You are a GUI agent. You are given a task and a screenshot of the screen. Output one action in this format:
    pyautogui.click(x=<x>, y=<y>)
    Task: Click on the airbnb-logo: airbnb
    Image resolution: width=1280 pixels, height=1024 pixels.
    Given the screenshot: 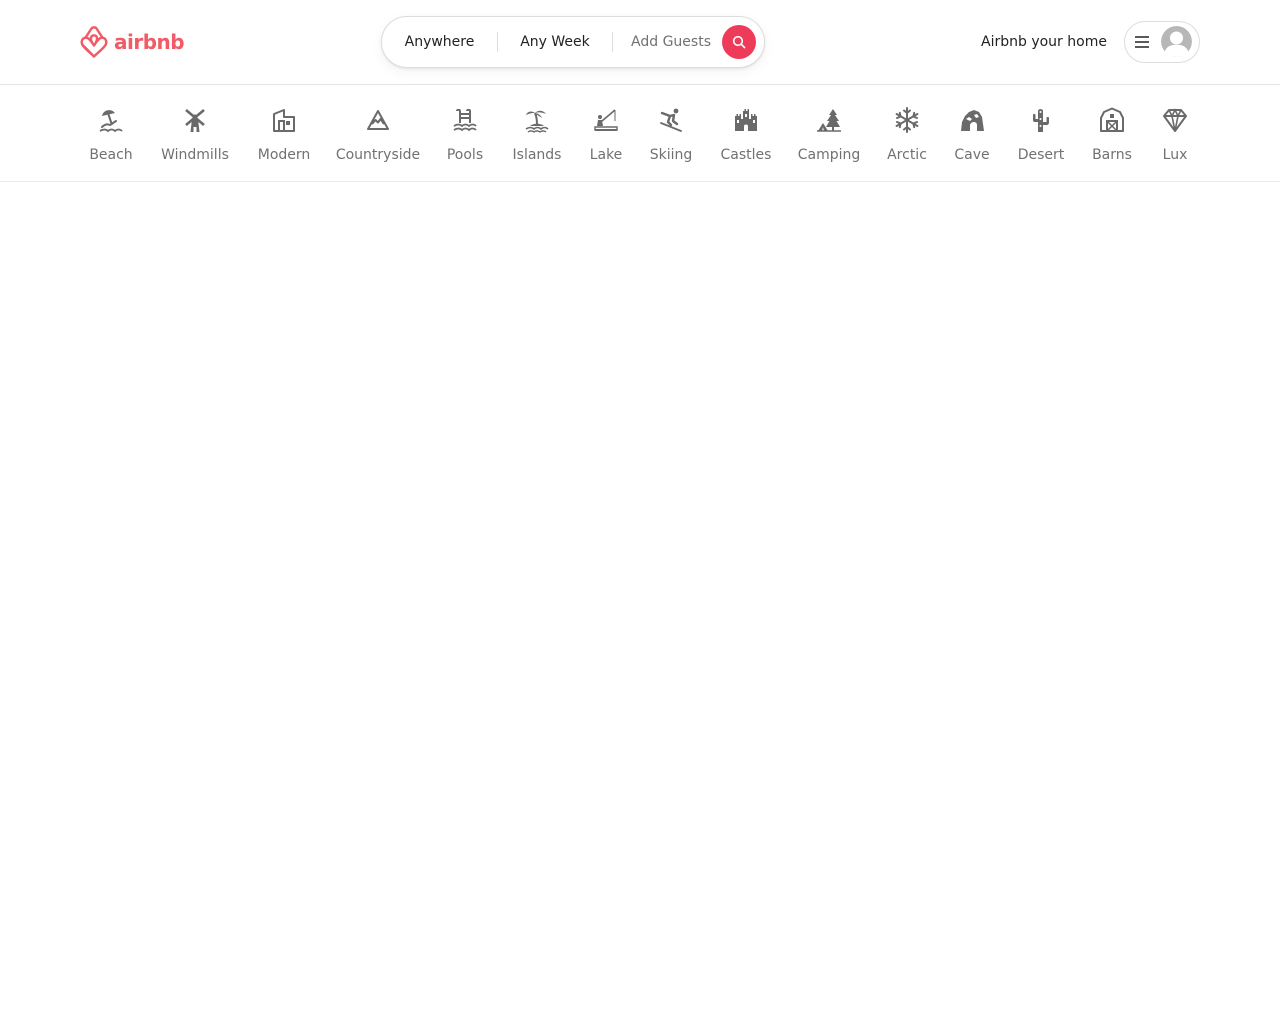 What is the action you would take?
    pyautogui.click(x=132, y=42)
    